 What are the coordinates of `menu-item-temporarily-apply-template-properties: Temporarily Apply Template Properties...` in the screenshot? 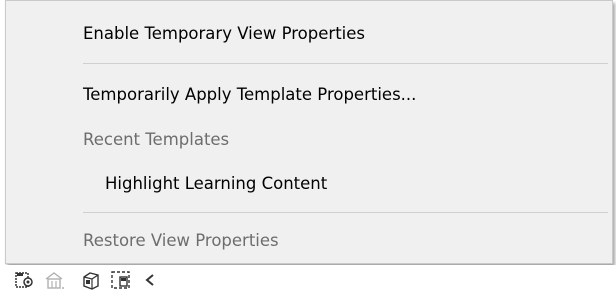 It's located at (249, 95).